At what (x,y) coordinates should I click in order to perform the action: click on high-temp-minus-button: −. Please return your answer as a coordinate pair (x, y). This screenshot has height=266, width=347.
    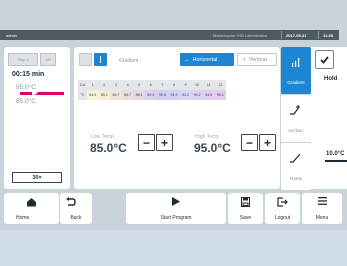
    Looking at the image, I should click on (249, 142).